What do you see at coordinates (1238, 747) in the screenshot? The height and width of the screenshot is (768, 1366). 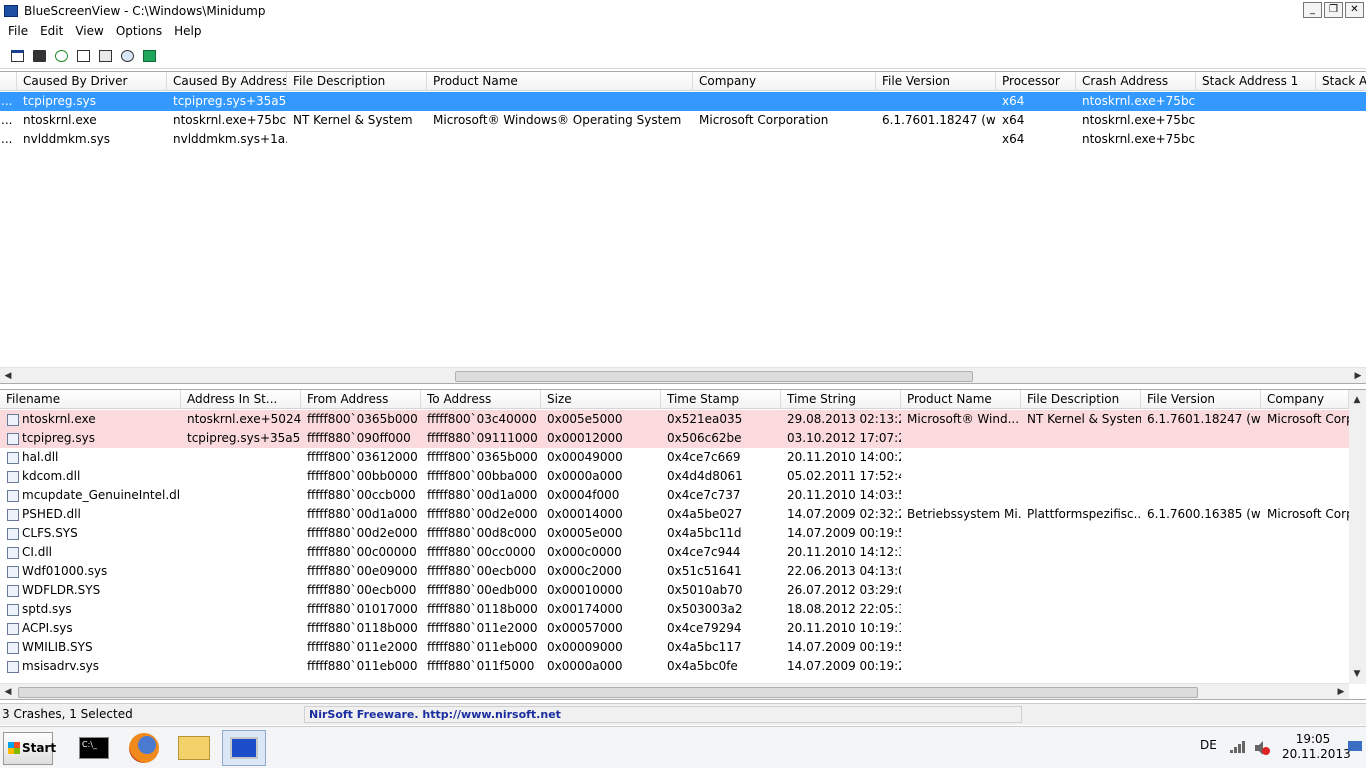 I see `network-icon` at bounding box center [1238, 747].